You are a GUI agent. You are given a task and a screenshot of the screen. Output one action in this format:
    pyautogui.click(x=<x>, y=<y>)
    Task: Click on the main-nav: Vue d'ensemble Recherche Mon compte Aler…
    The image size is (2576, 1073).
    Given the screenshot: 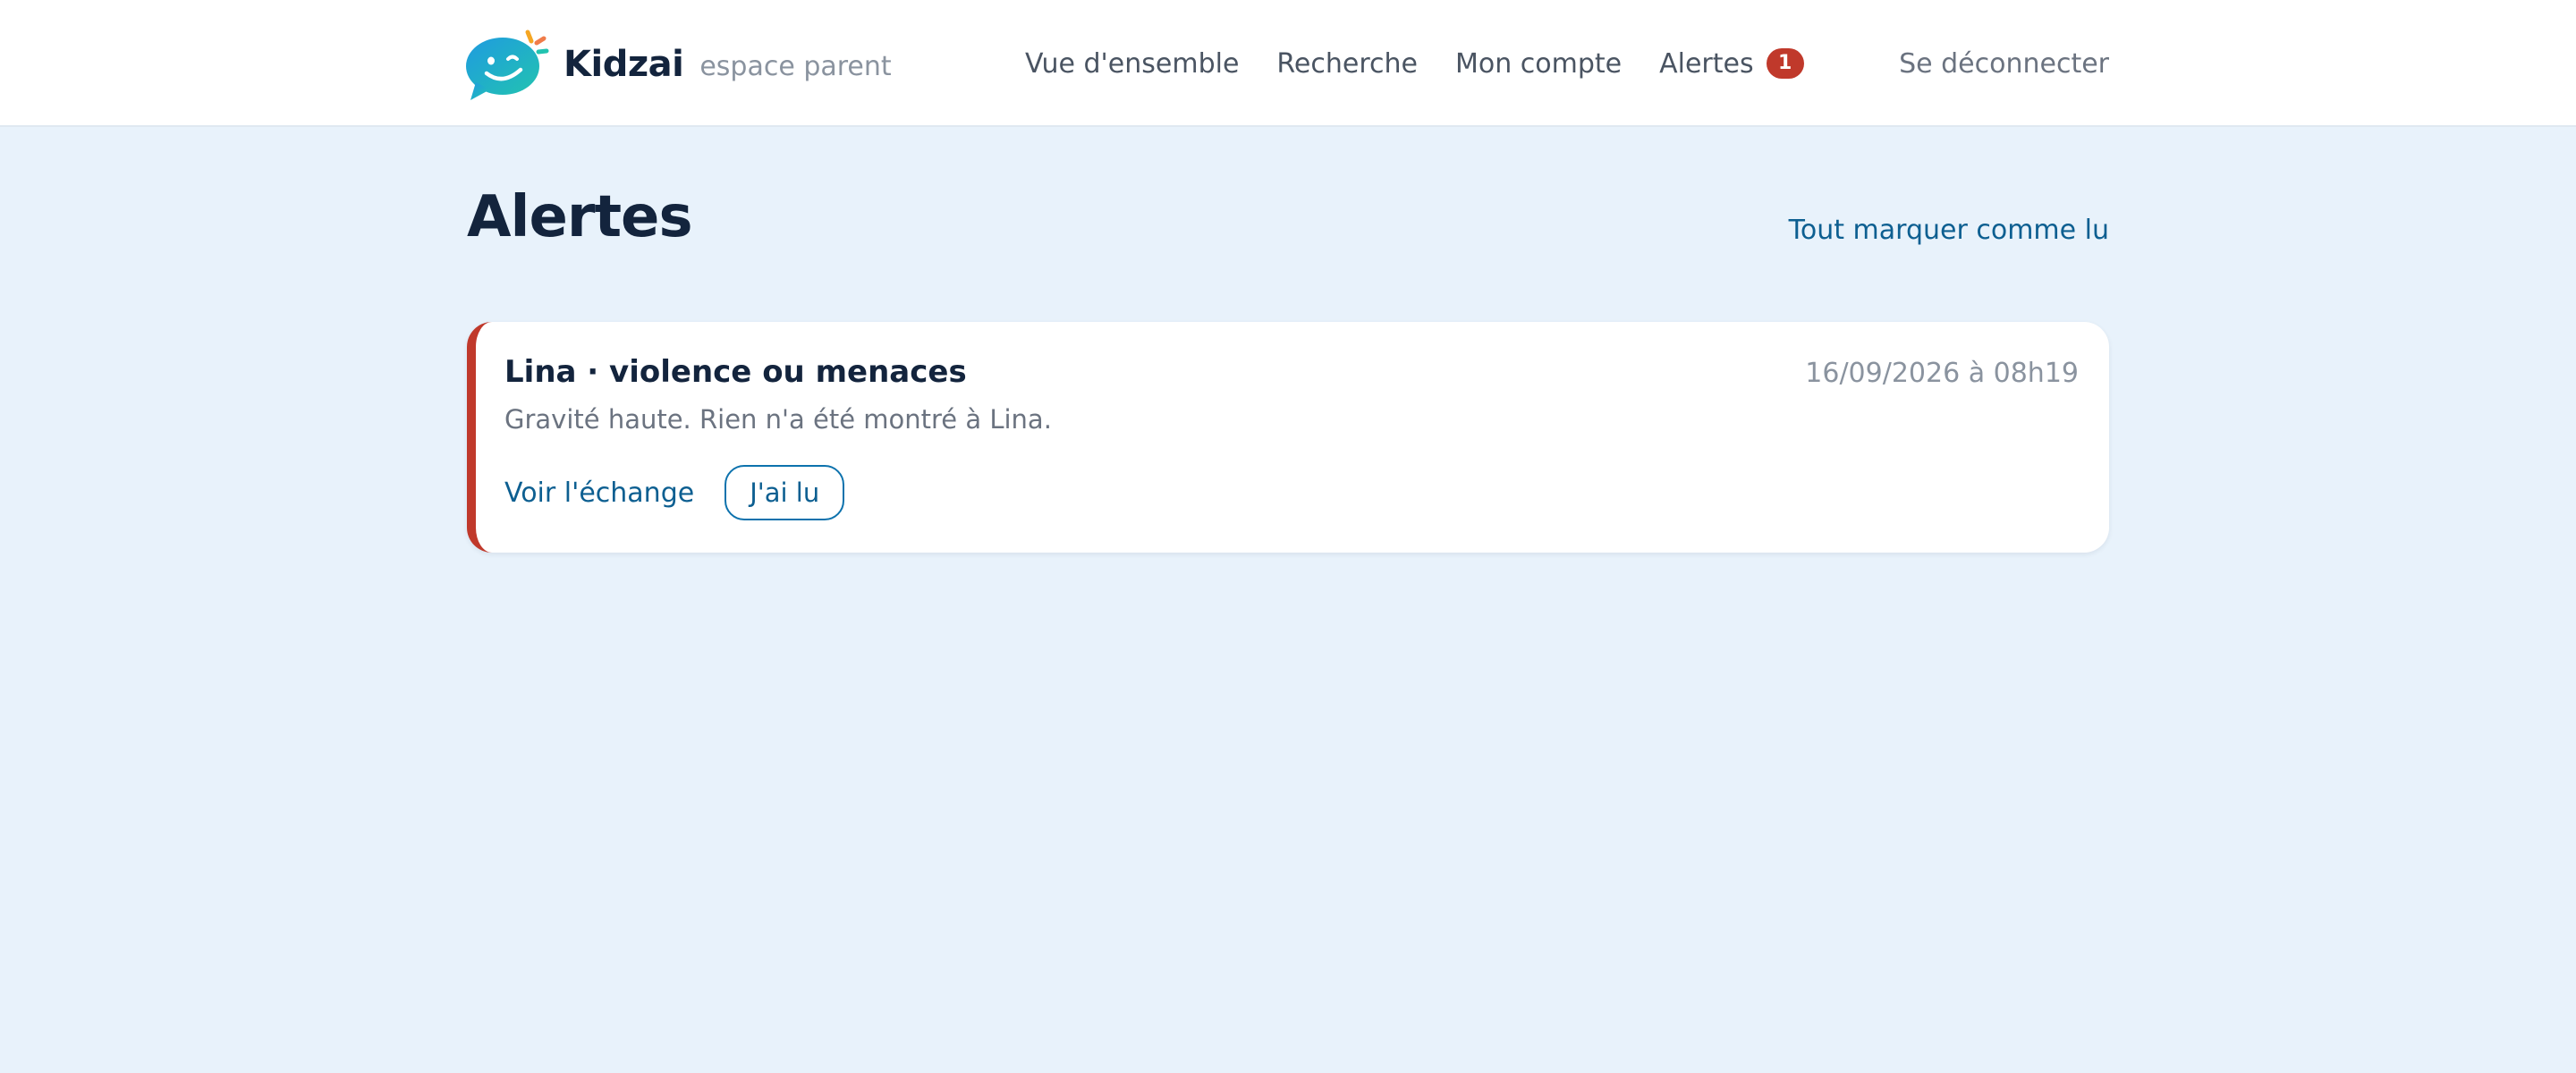 What is the action you would take?
    pyautogui.click(x=1433, y=63)
    